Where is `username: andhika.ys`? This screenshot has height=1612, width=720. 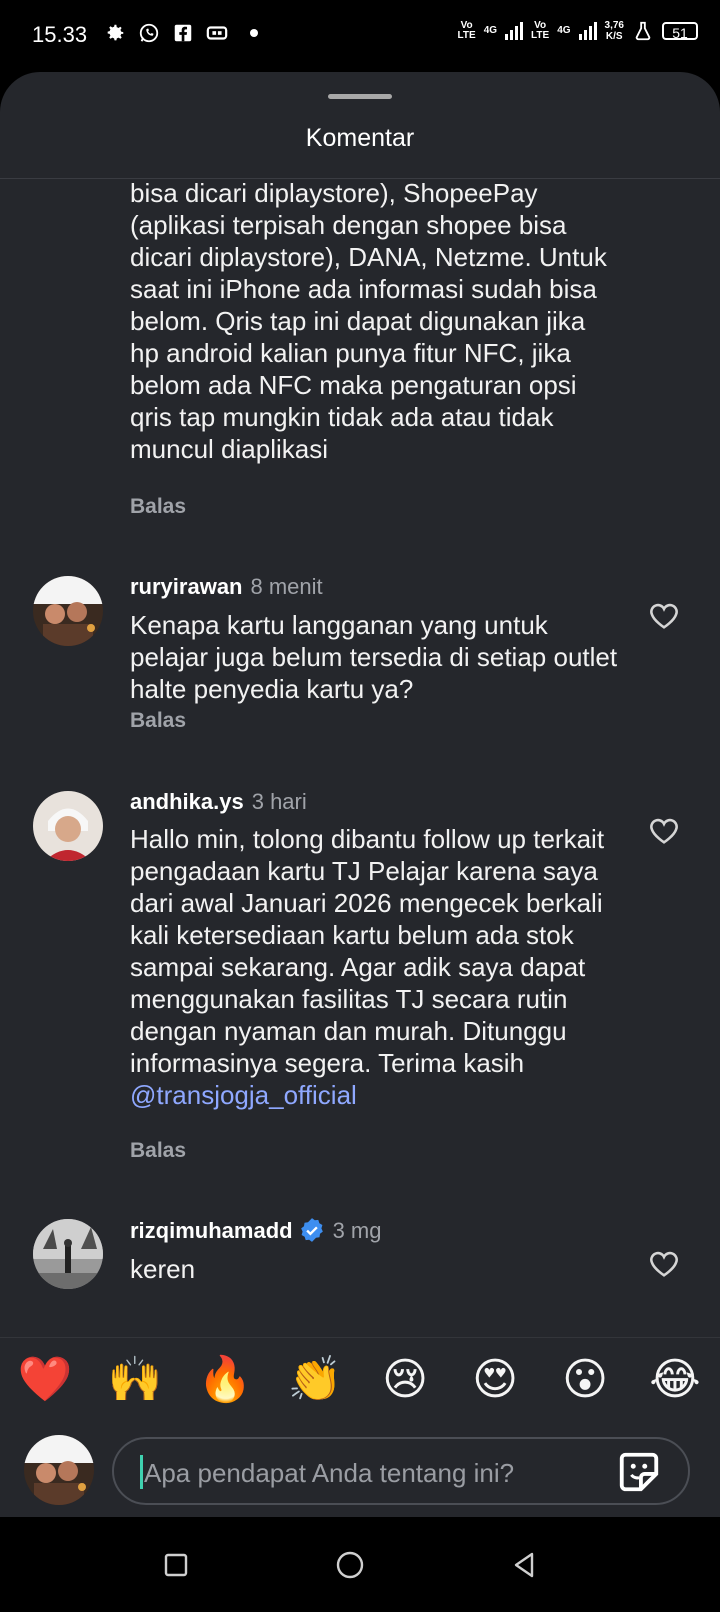 username: andhika.ys is located at coordinates (187, 801).